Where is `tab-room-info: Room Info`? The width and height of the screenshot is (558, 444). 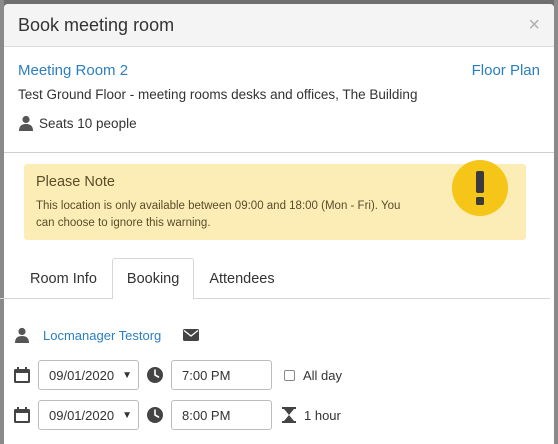
tab-room-info: Room Info is located at coordinates (63, 278).